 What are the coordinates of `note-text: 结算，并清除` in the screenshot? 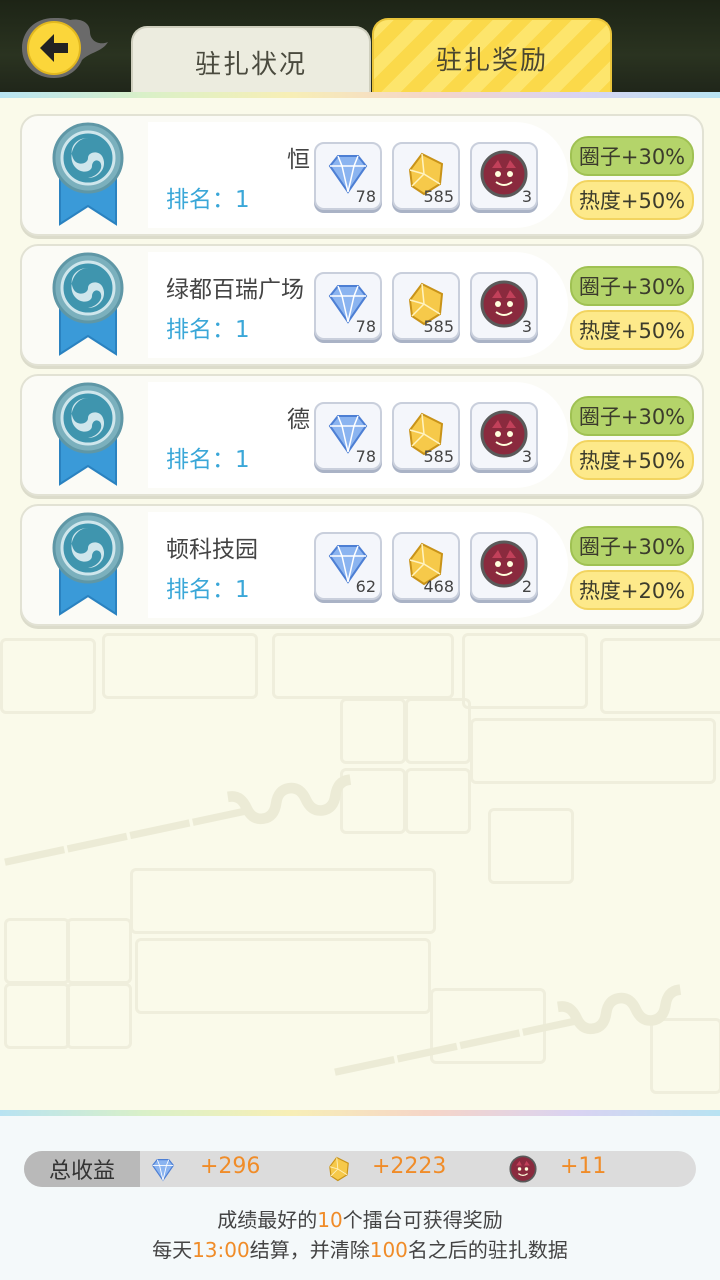 It's located at (309, 1250).